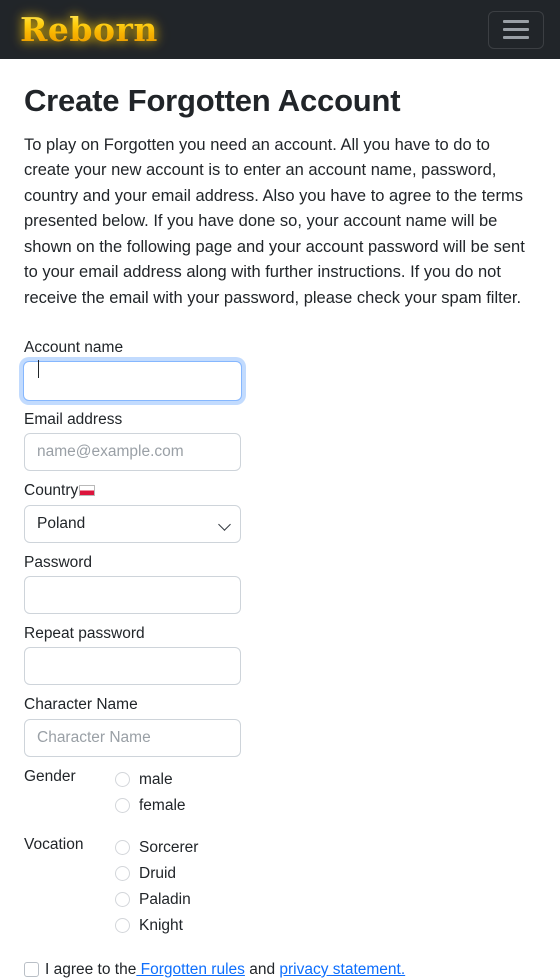  Describe the element at coordinates (38, 369) in the screenshot. I see `text-caret` at that location.